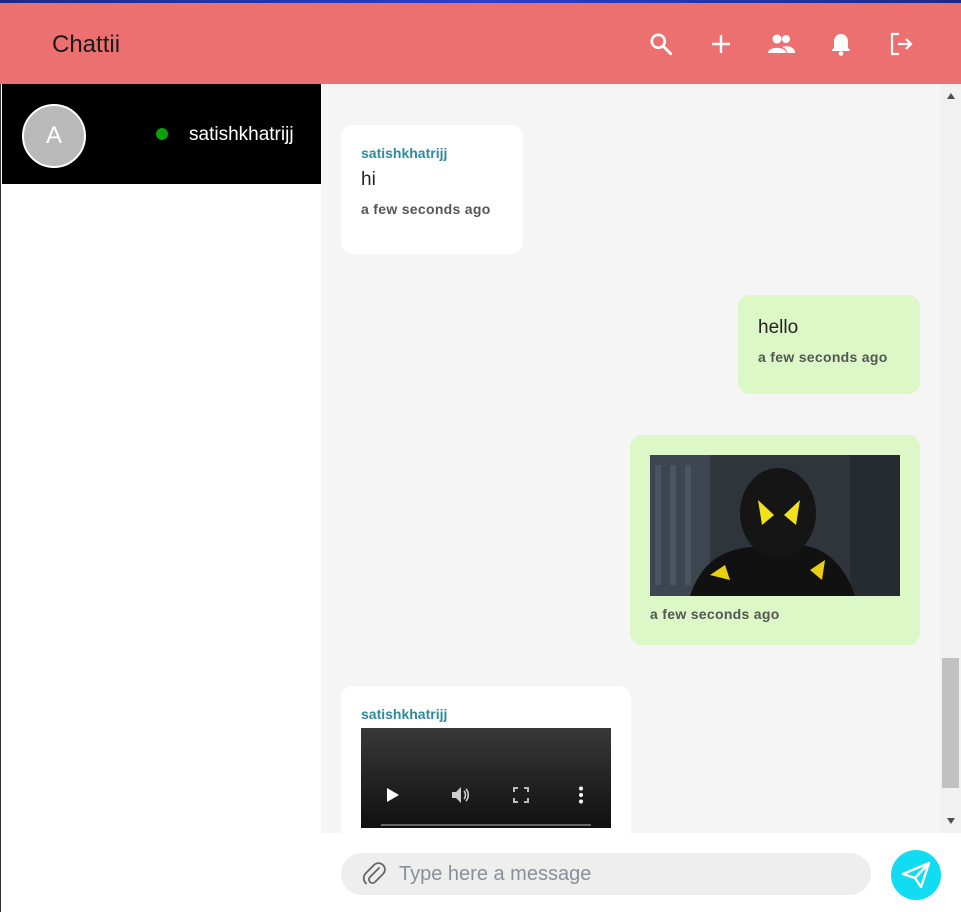  I want to click on incoming-message: satishkhatrijj hi a few seconds ago, so click(432, 189).